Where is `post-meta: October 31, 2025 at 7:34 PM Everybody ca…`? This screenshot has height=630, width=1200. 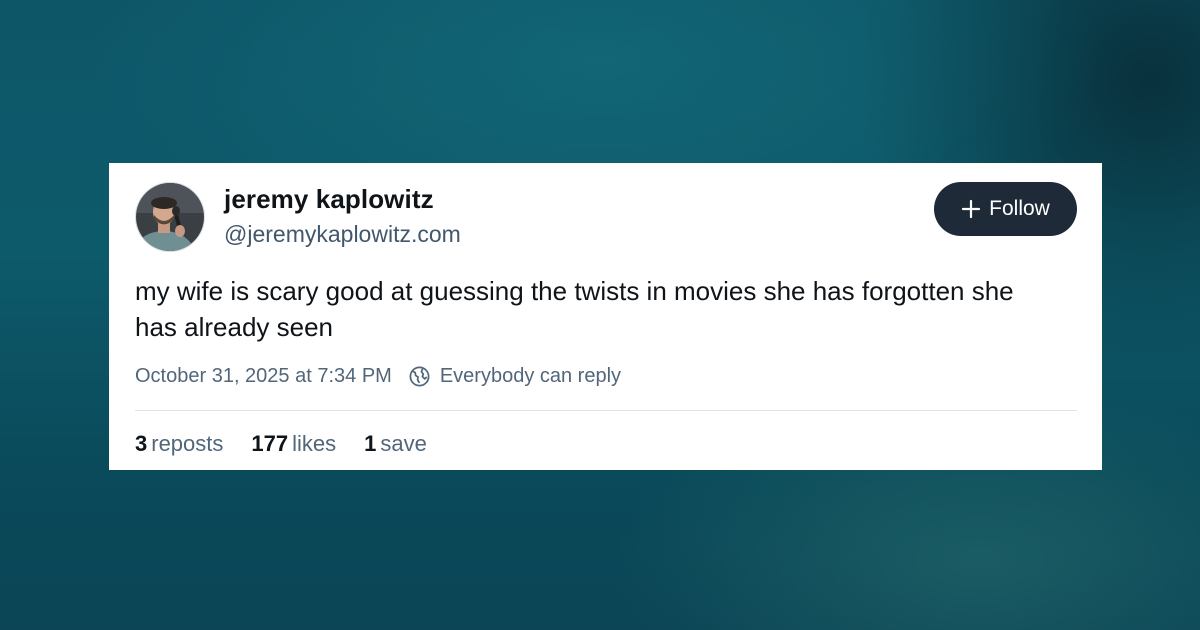 post-meta: October 31, 2025 at 7:34 PM Everybody ca… is located at coordinates (378, 376).